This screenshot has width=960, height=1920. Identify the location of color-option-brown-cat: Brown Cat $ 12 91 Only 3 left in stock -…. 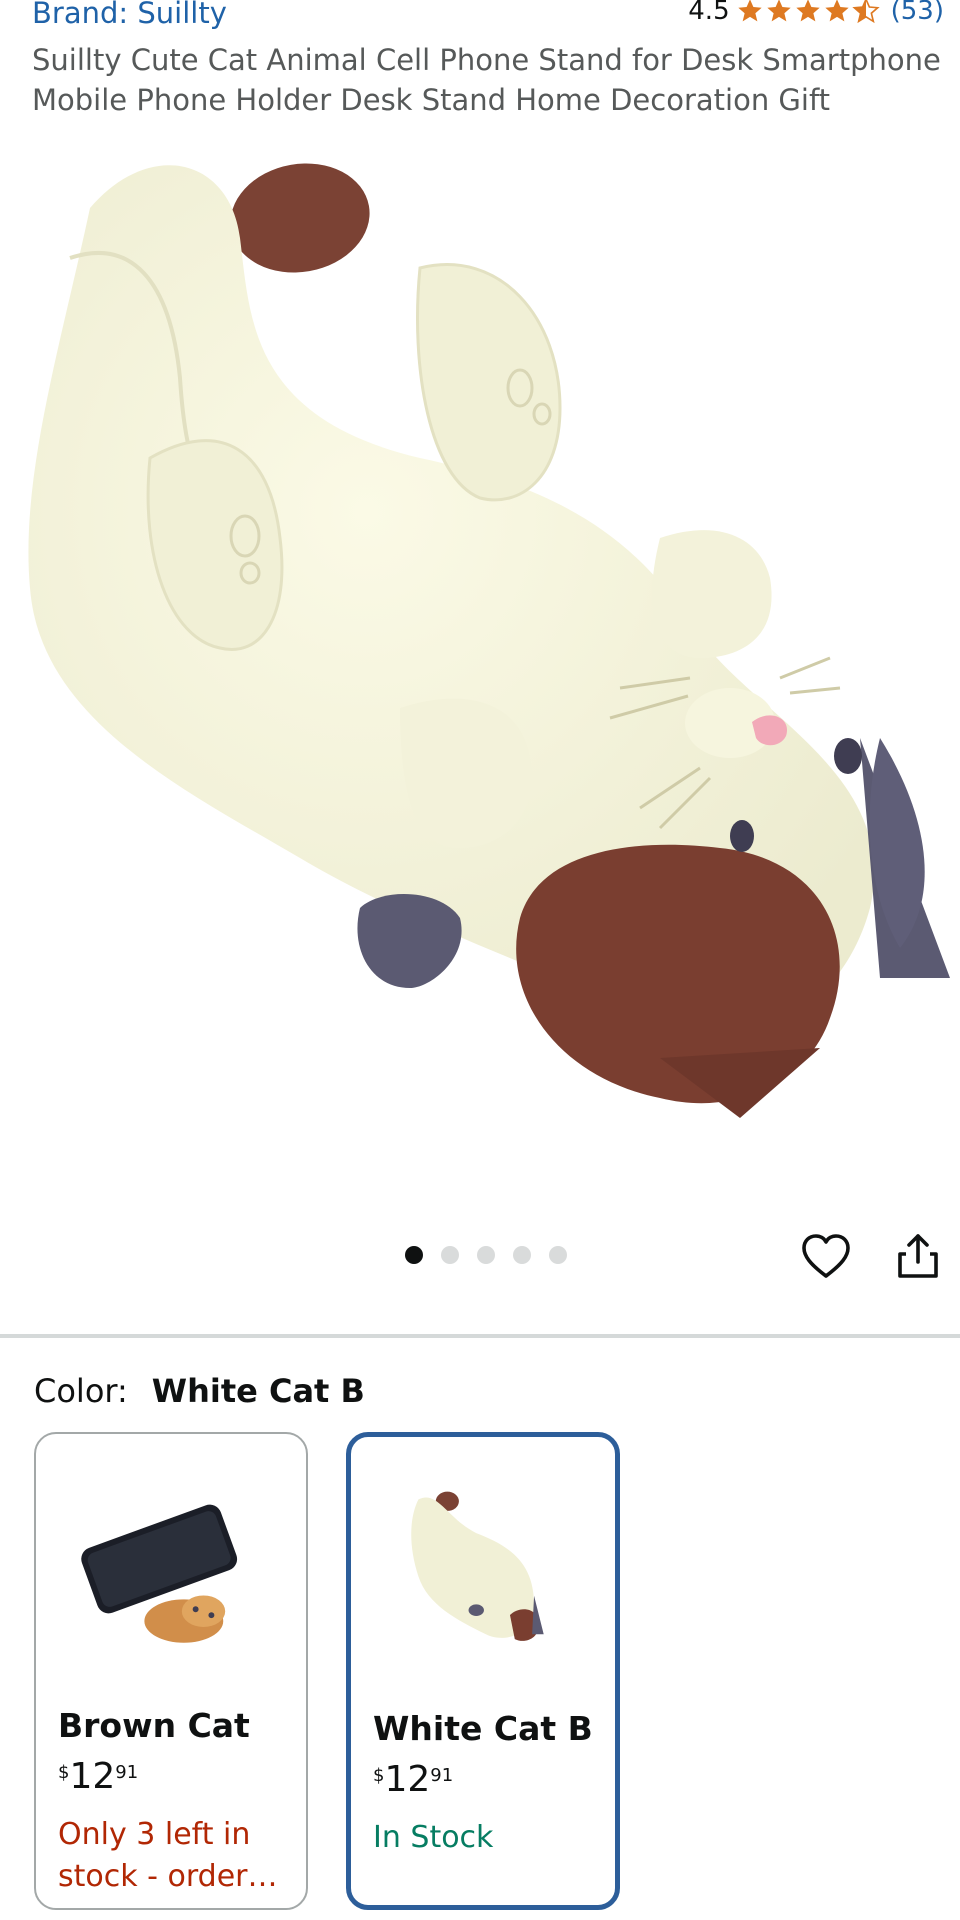
(171, 1671).